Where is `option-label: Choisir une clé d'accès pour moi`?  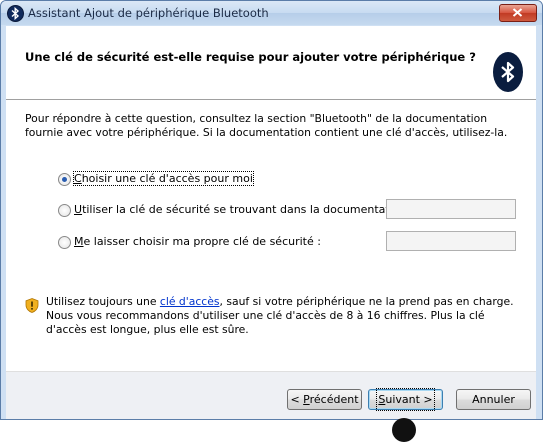 option-label: Choisir une clé d'accès pour moi is located at coordinates (163, 178).